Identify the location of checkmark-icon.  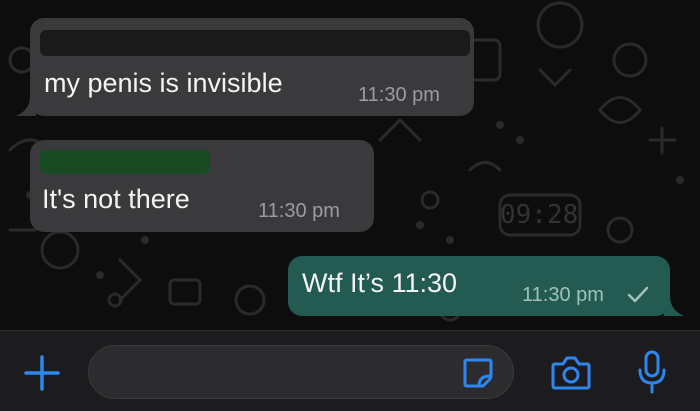
(638, 294).